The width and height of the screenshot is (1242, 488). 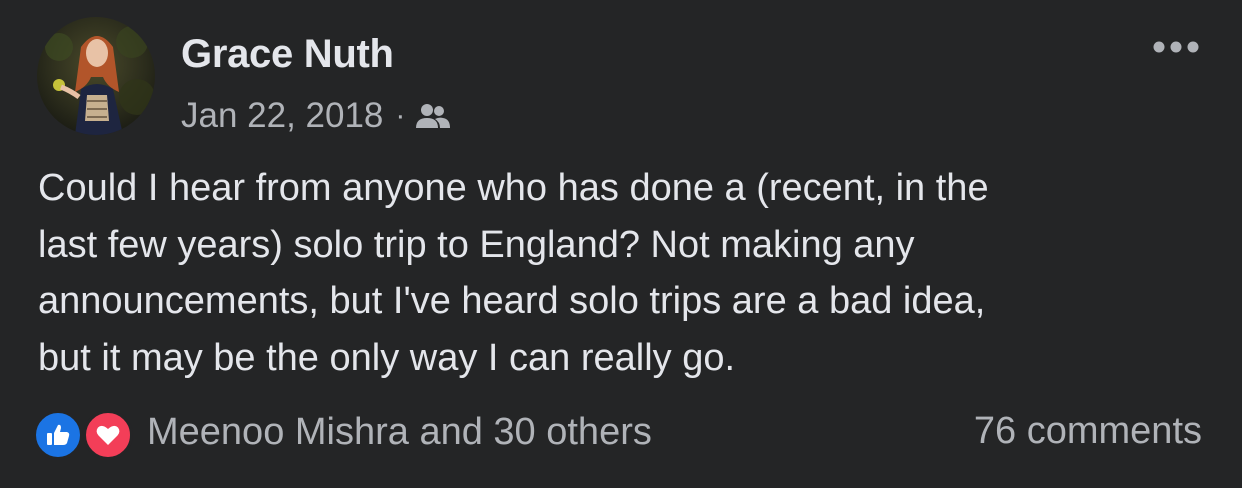 I want to click on reactions-text: Meenoo Mishra and 30 others, so click(x=399, y=431).